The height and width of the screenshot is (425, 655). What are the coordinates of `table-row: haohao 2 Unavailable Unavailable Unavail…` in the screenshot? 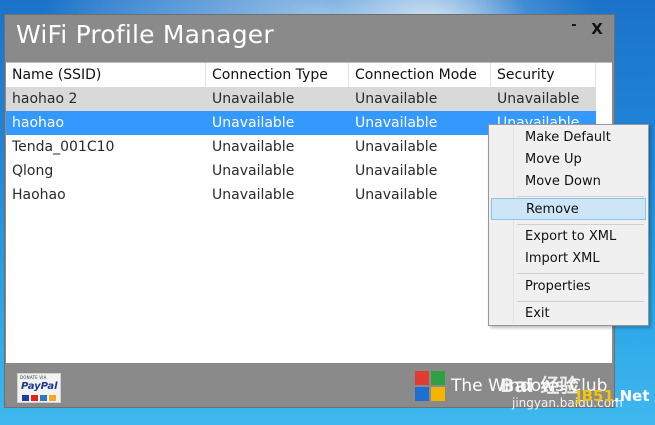 It's located at (301, 99).